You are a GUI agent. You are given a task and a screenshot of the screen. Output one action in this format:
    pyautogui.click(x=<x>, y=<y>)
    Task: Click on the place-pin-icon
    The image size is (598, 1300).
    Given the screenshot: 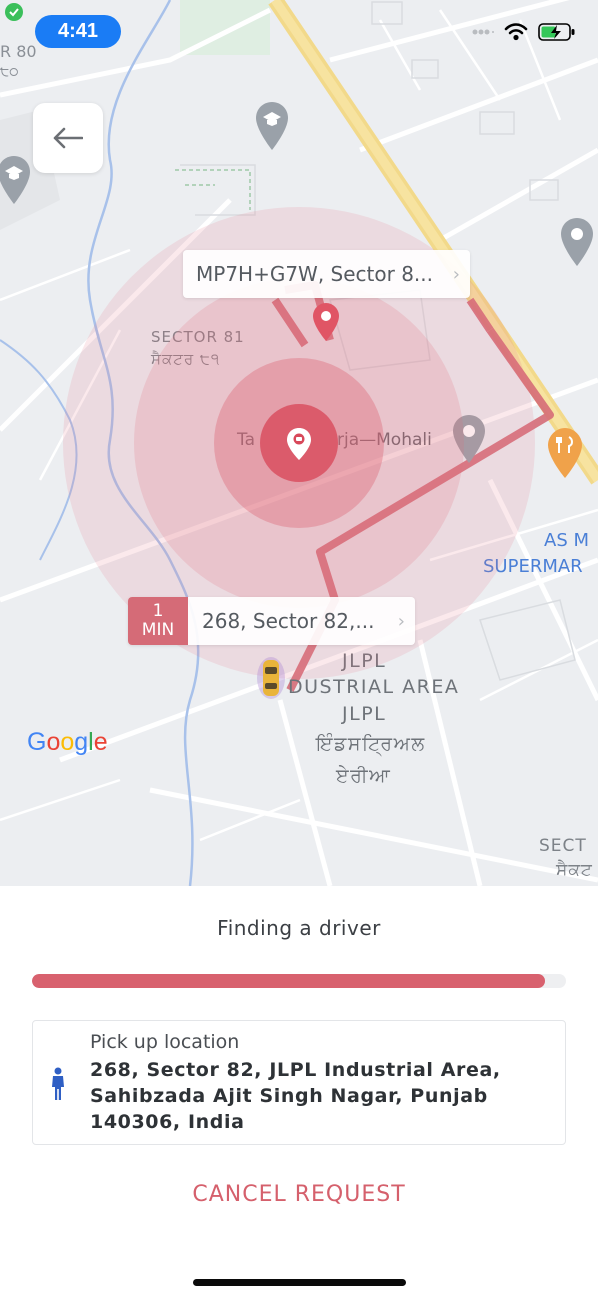 What is the action you would take?
    pyautogui.click(x=577, y=242)
    